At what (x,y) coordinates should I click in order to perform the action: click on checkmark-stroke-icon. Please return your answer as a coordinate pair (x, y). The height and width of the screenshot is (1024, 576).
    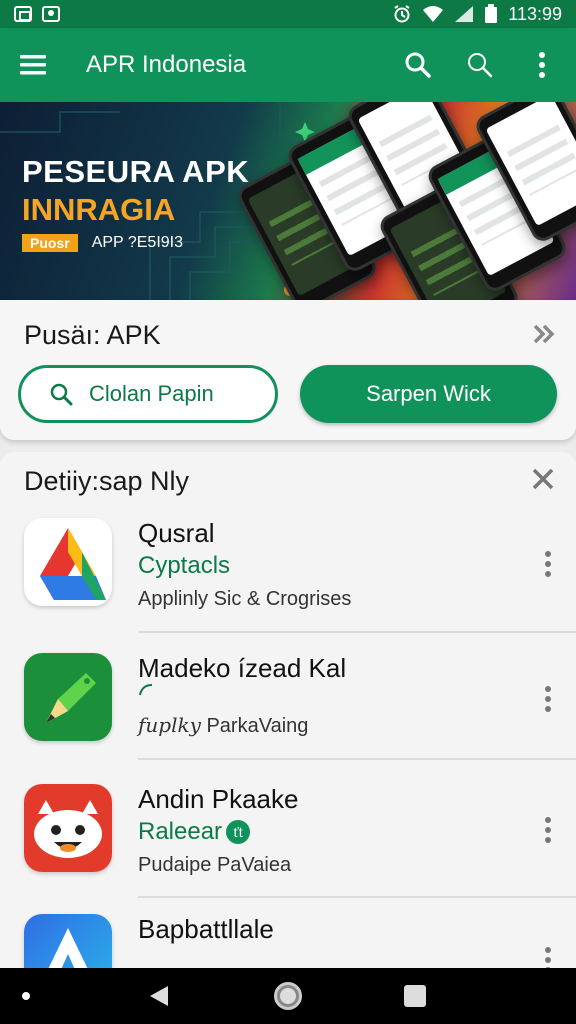
    Looking at the image, I should click on (146, 690).